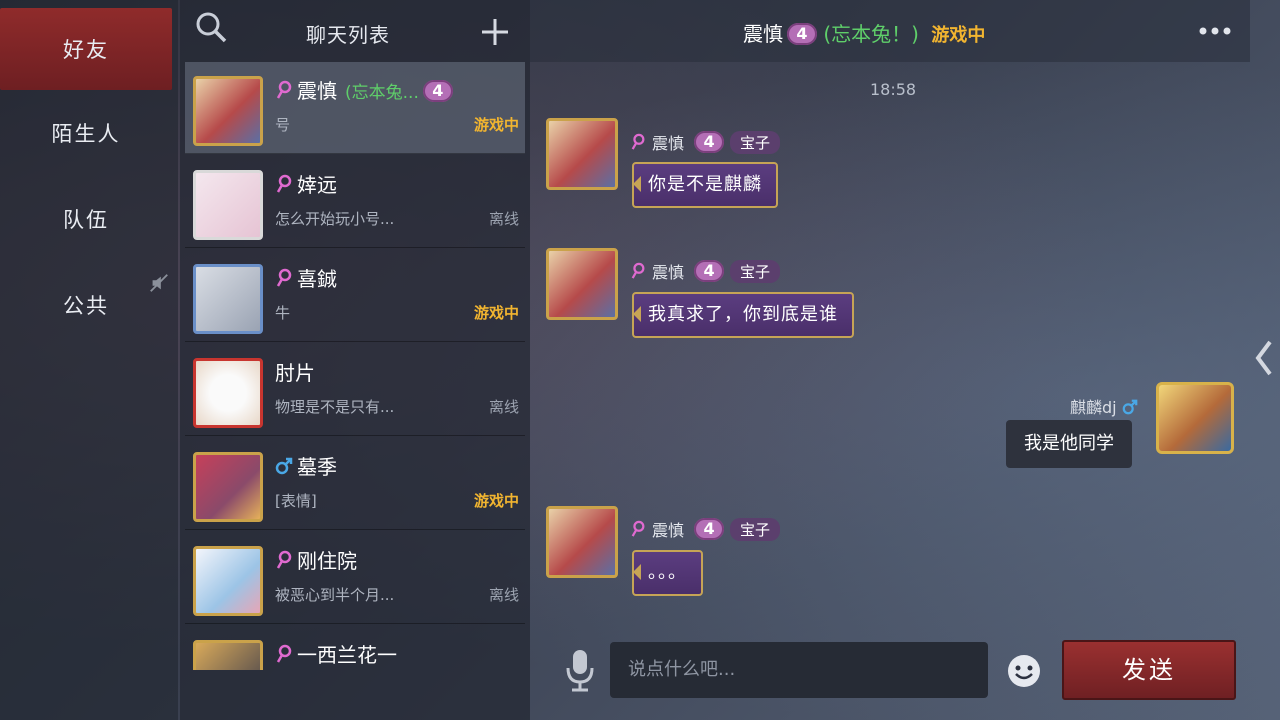 This screenshot has width=1280, height=720. I want to click on chat-row: 震慎 (忘本兔... 4 号 游戏中, so click(355, 108).